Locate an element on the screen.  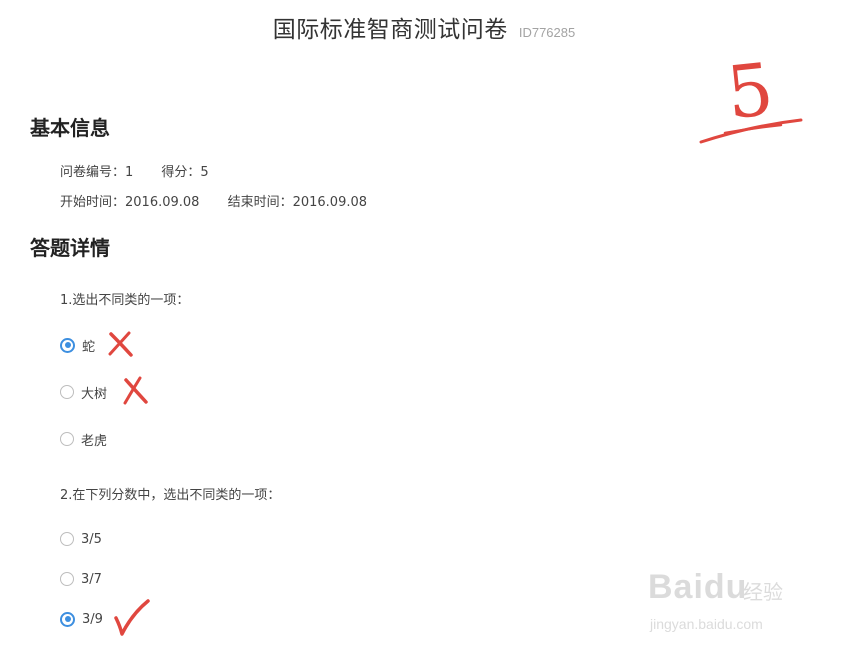
q2-option-3-5: 3/5 is located at coordinates (81, 539).